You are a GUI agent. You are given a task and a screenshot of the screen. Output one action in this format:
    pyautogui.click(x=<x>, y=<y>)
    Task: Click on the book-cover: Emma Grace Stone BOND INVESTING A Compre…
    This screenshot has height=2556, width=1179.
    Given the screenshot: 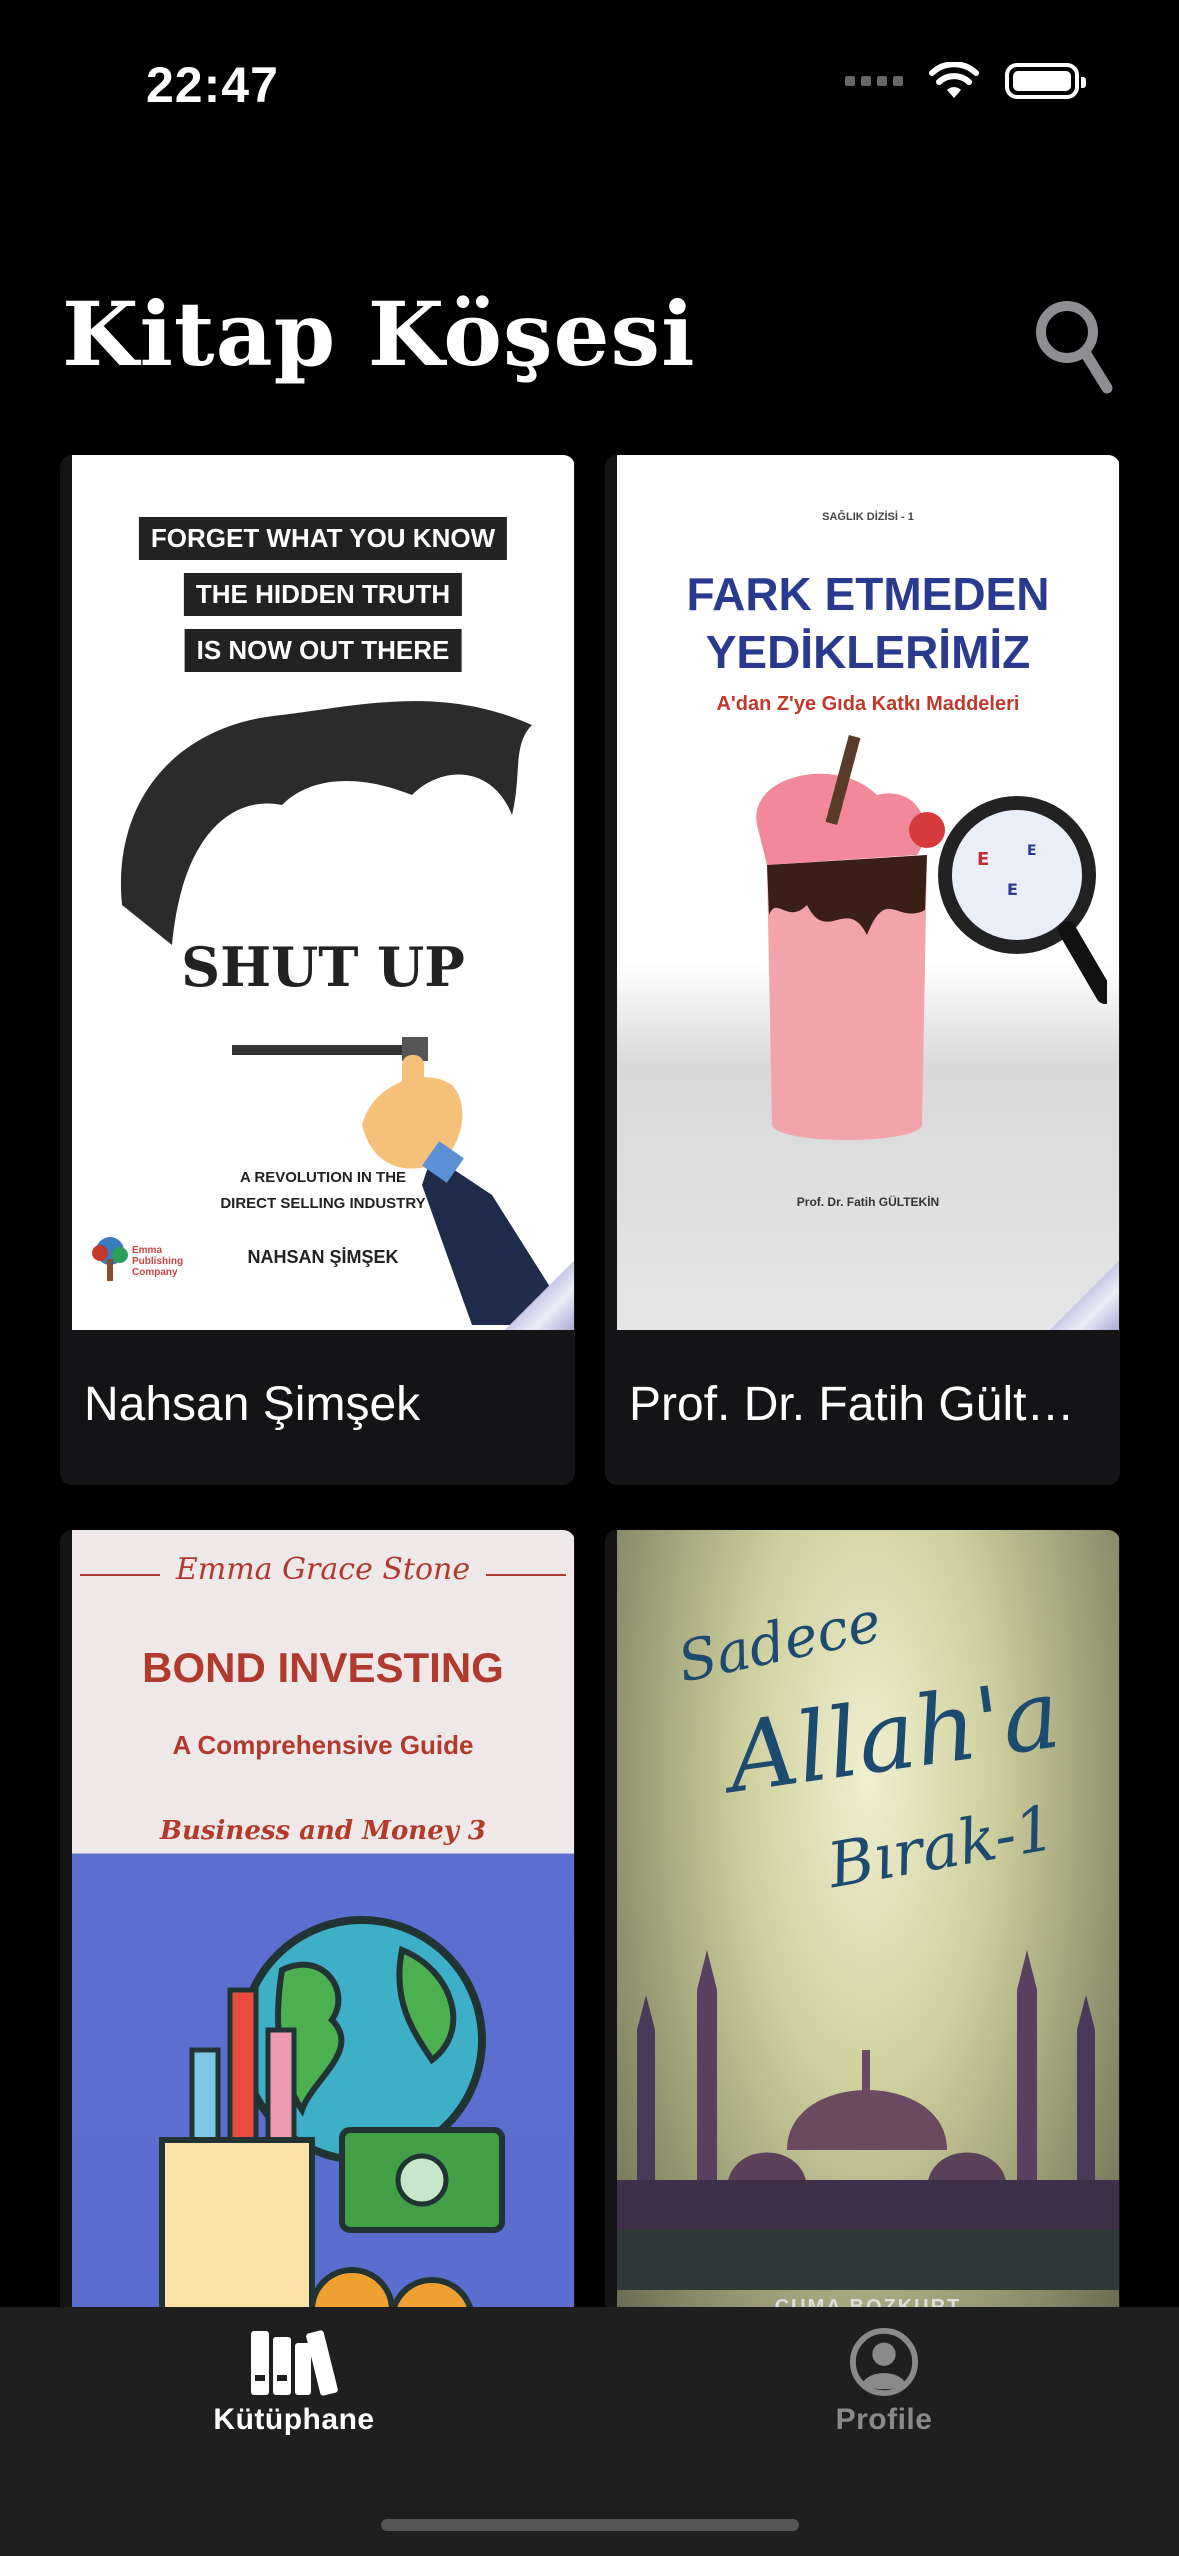 What is the action you would take?
    pyautogui.click(x=323, y=1918)
    